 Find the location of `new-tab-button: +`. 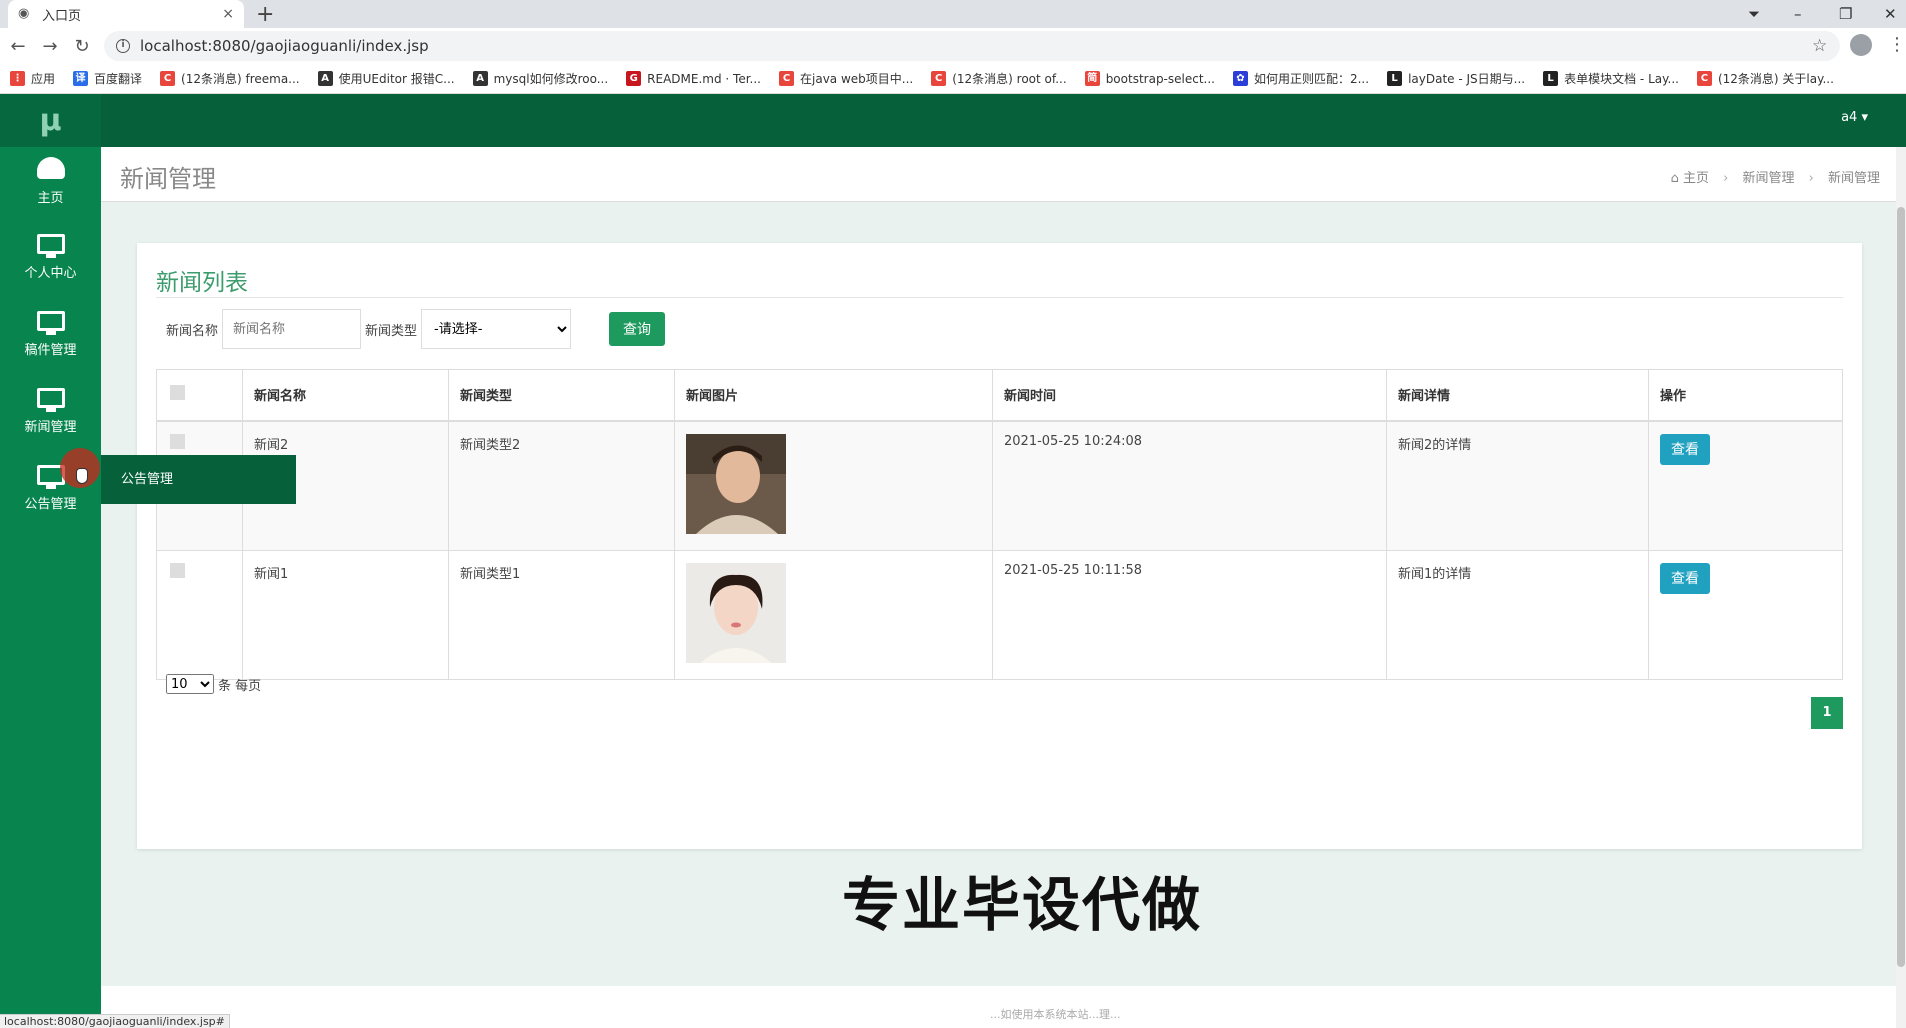

new-tab-button: + is located at coordinates (265, 14).